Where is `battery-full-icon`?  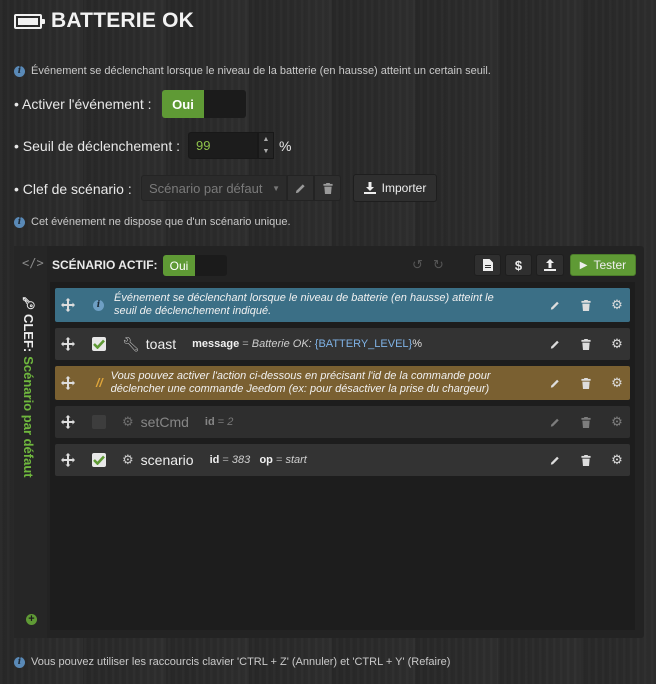
battery-full-icon is located at coordinates (29, 21).